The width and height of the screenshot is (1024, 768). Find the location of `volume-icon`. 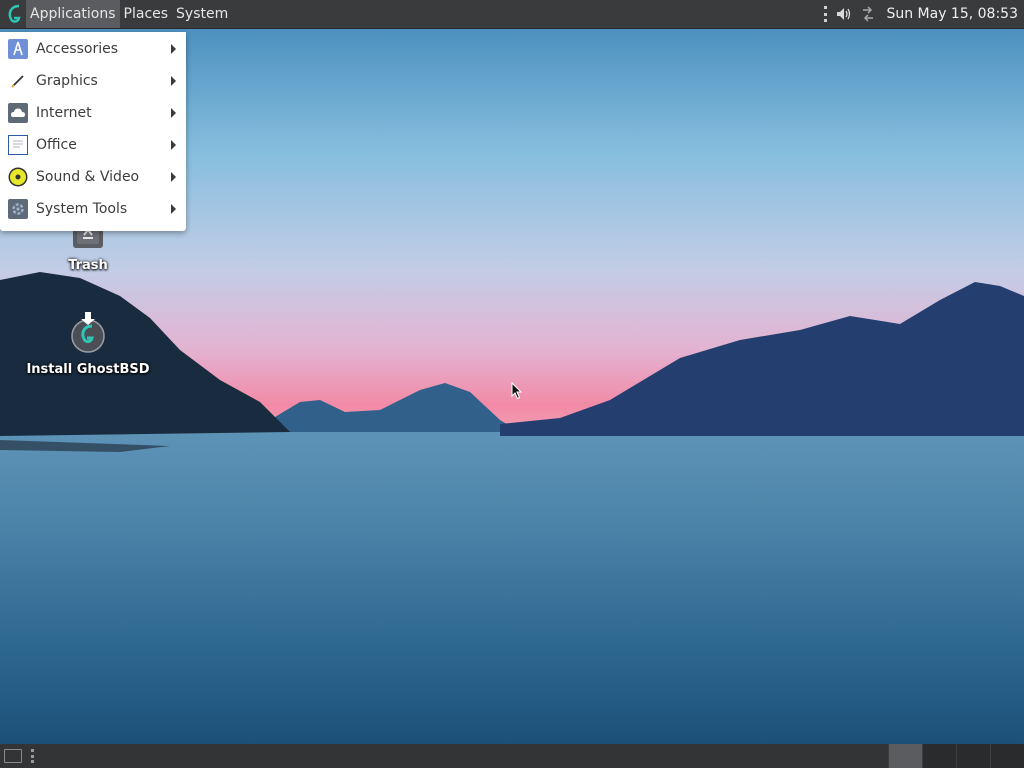

volume-icon is located at coordinates (844, 14).